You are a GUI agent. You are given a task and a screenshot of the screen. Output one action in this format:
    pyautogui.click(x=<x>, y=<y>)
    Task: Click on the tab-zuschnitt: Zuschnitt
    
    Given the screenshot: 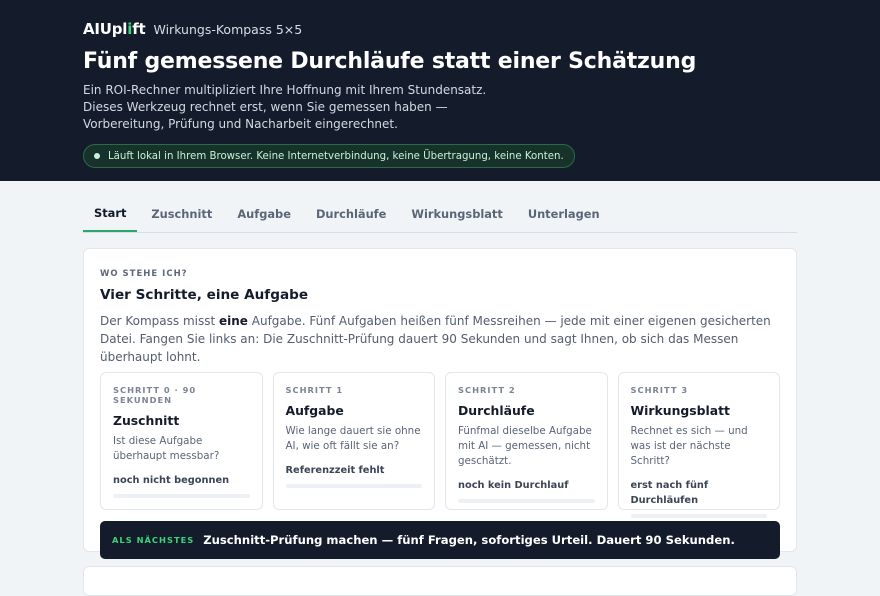 What is the action you would take?
    pyautogui.click(x=181, y=219)
    